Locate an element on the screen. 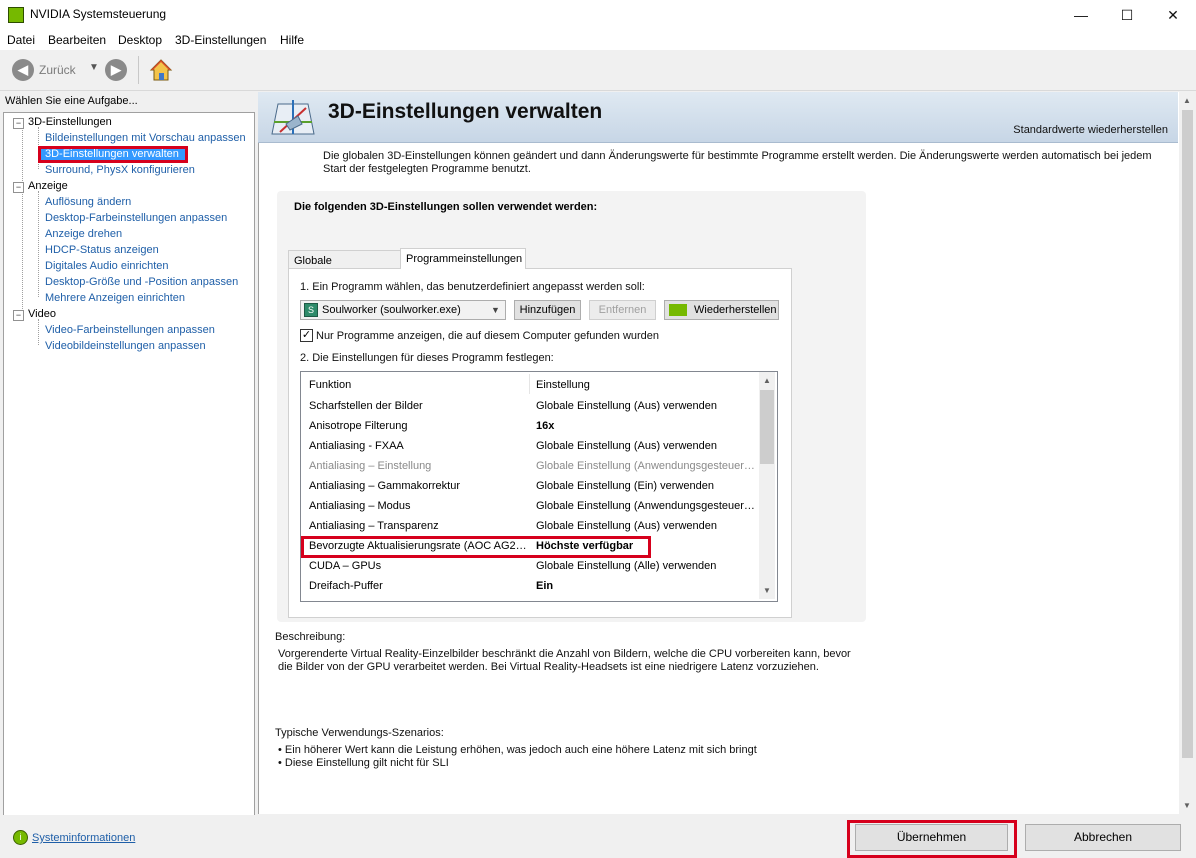  page-scrollbar-thumb is located at coordinates (1187, 434).